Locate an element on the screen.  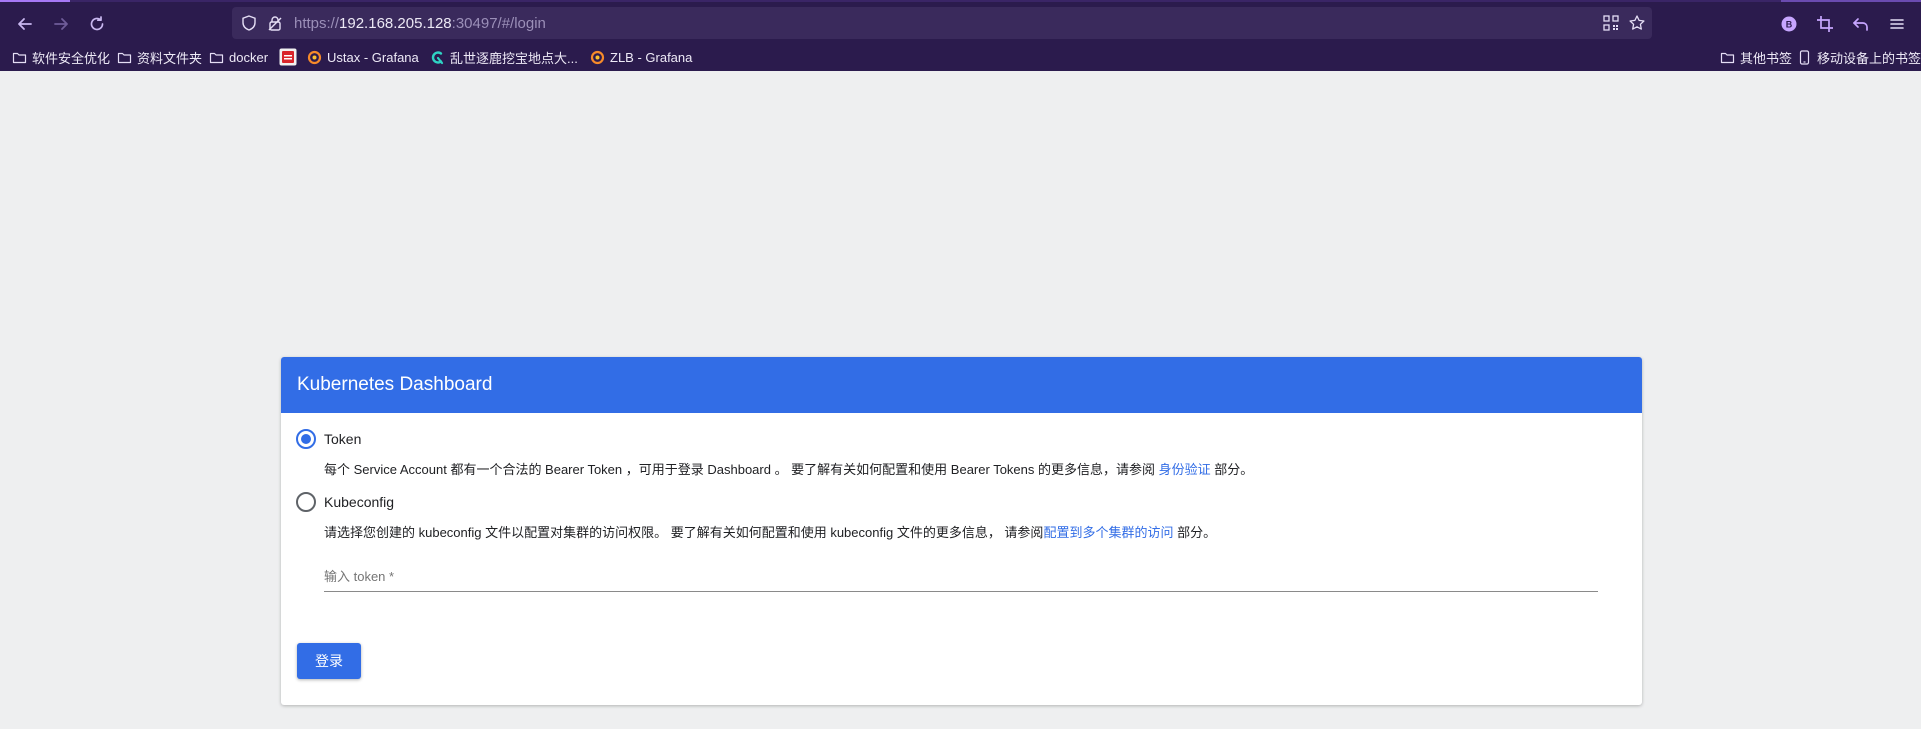
hamburger-menu-icon is located at coordinates (1897, 24).